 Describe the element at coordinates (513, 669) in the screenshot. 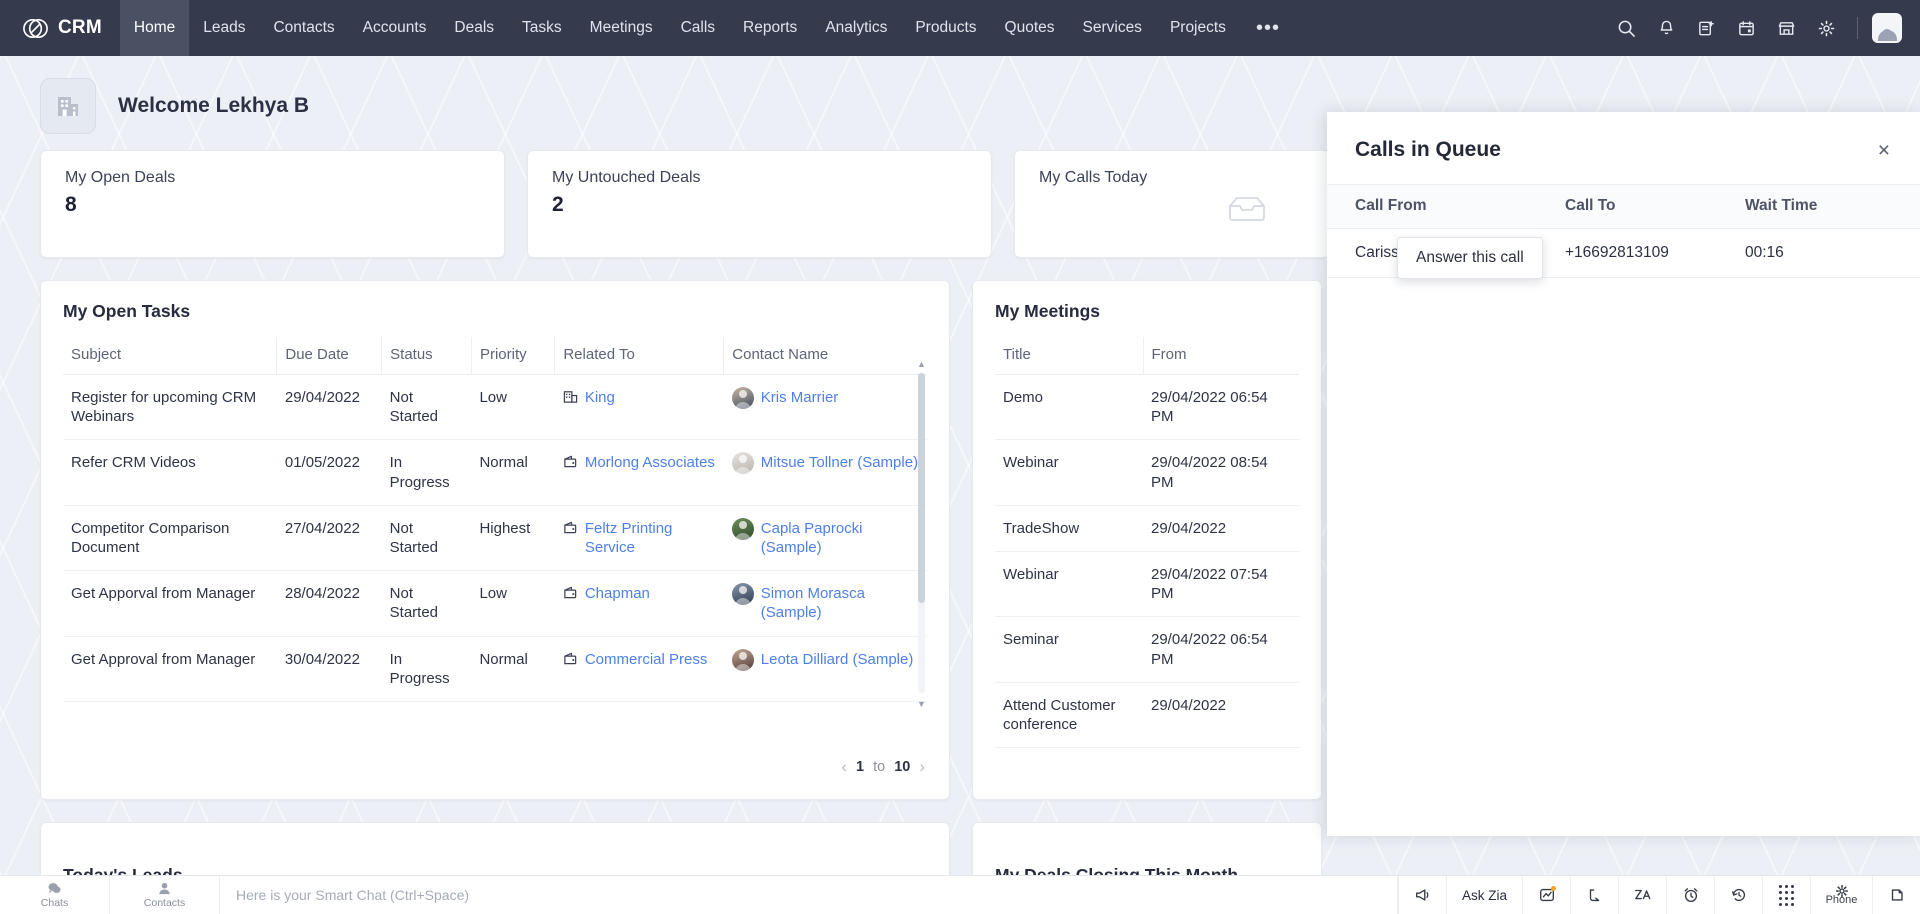

I see `task-priority: Normal` at that location.